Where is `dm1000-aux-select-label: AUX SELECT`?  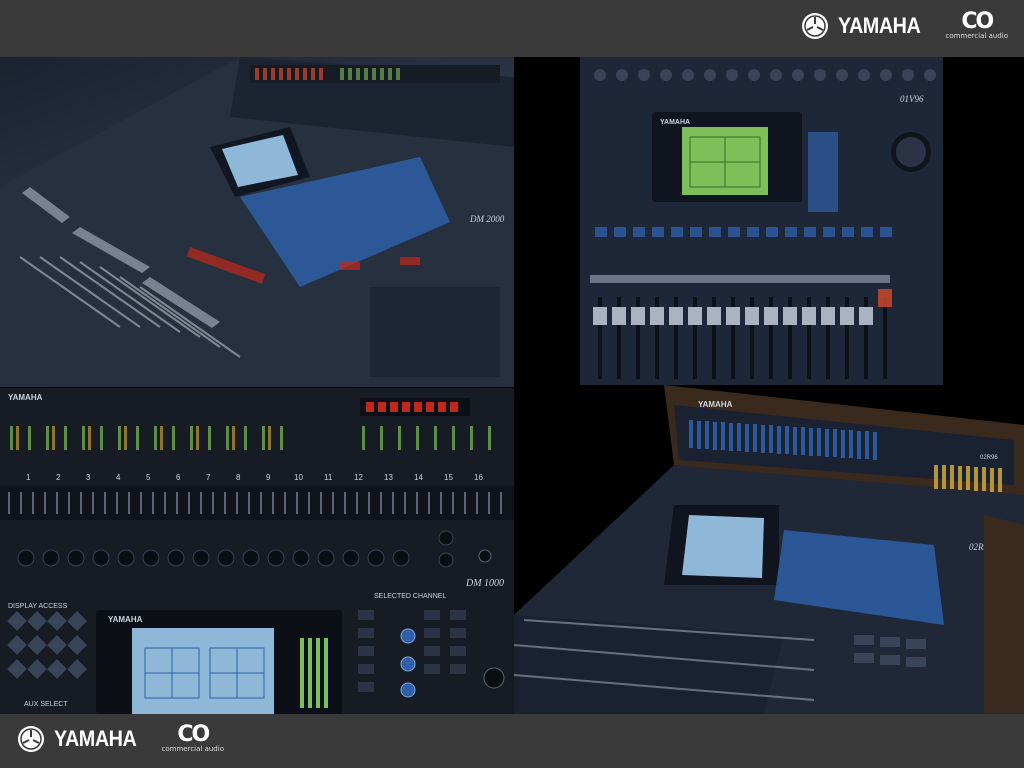 dm1000-aux-select-label: AUX SELECT is located at coordinates (46, 704).